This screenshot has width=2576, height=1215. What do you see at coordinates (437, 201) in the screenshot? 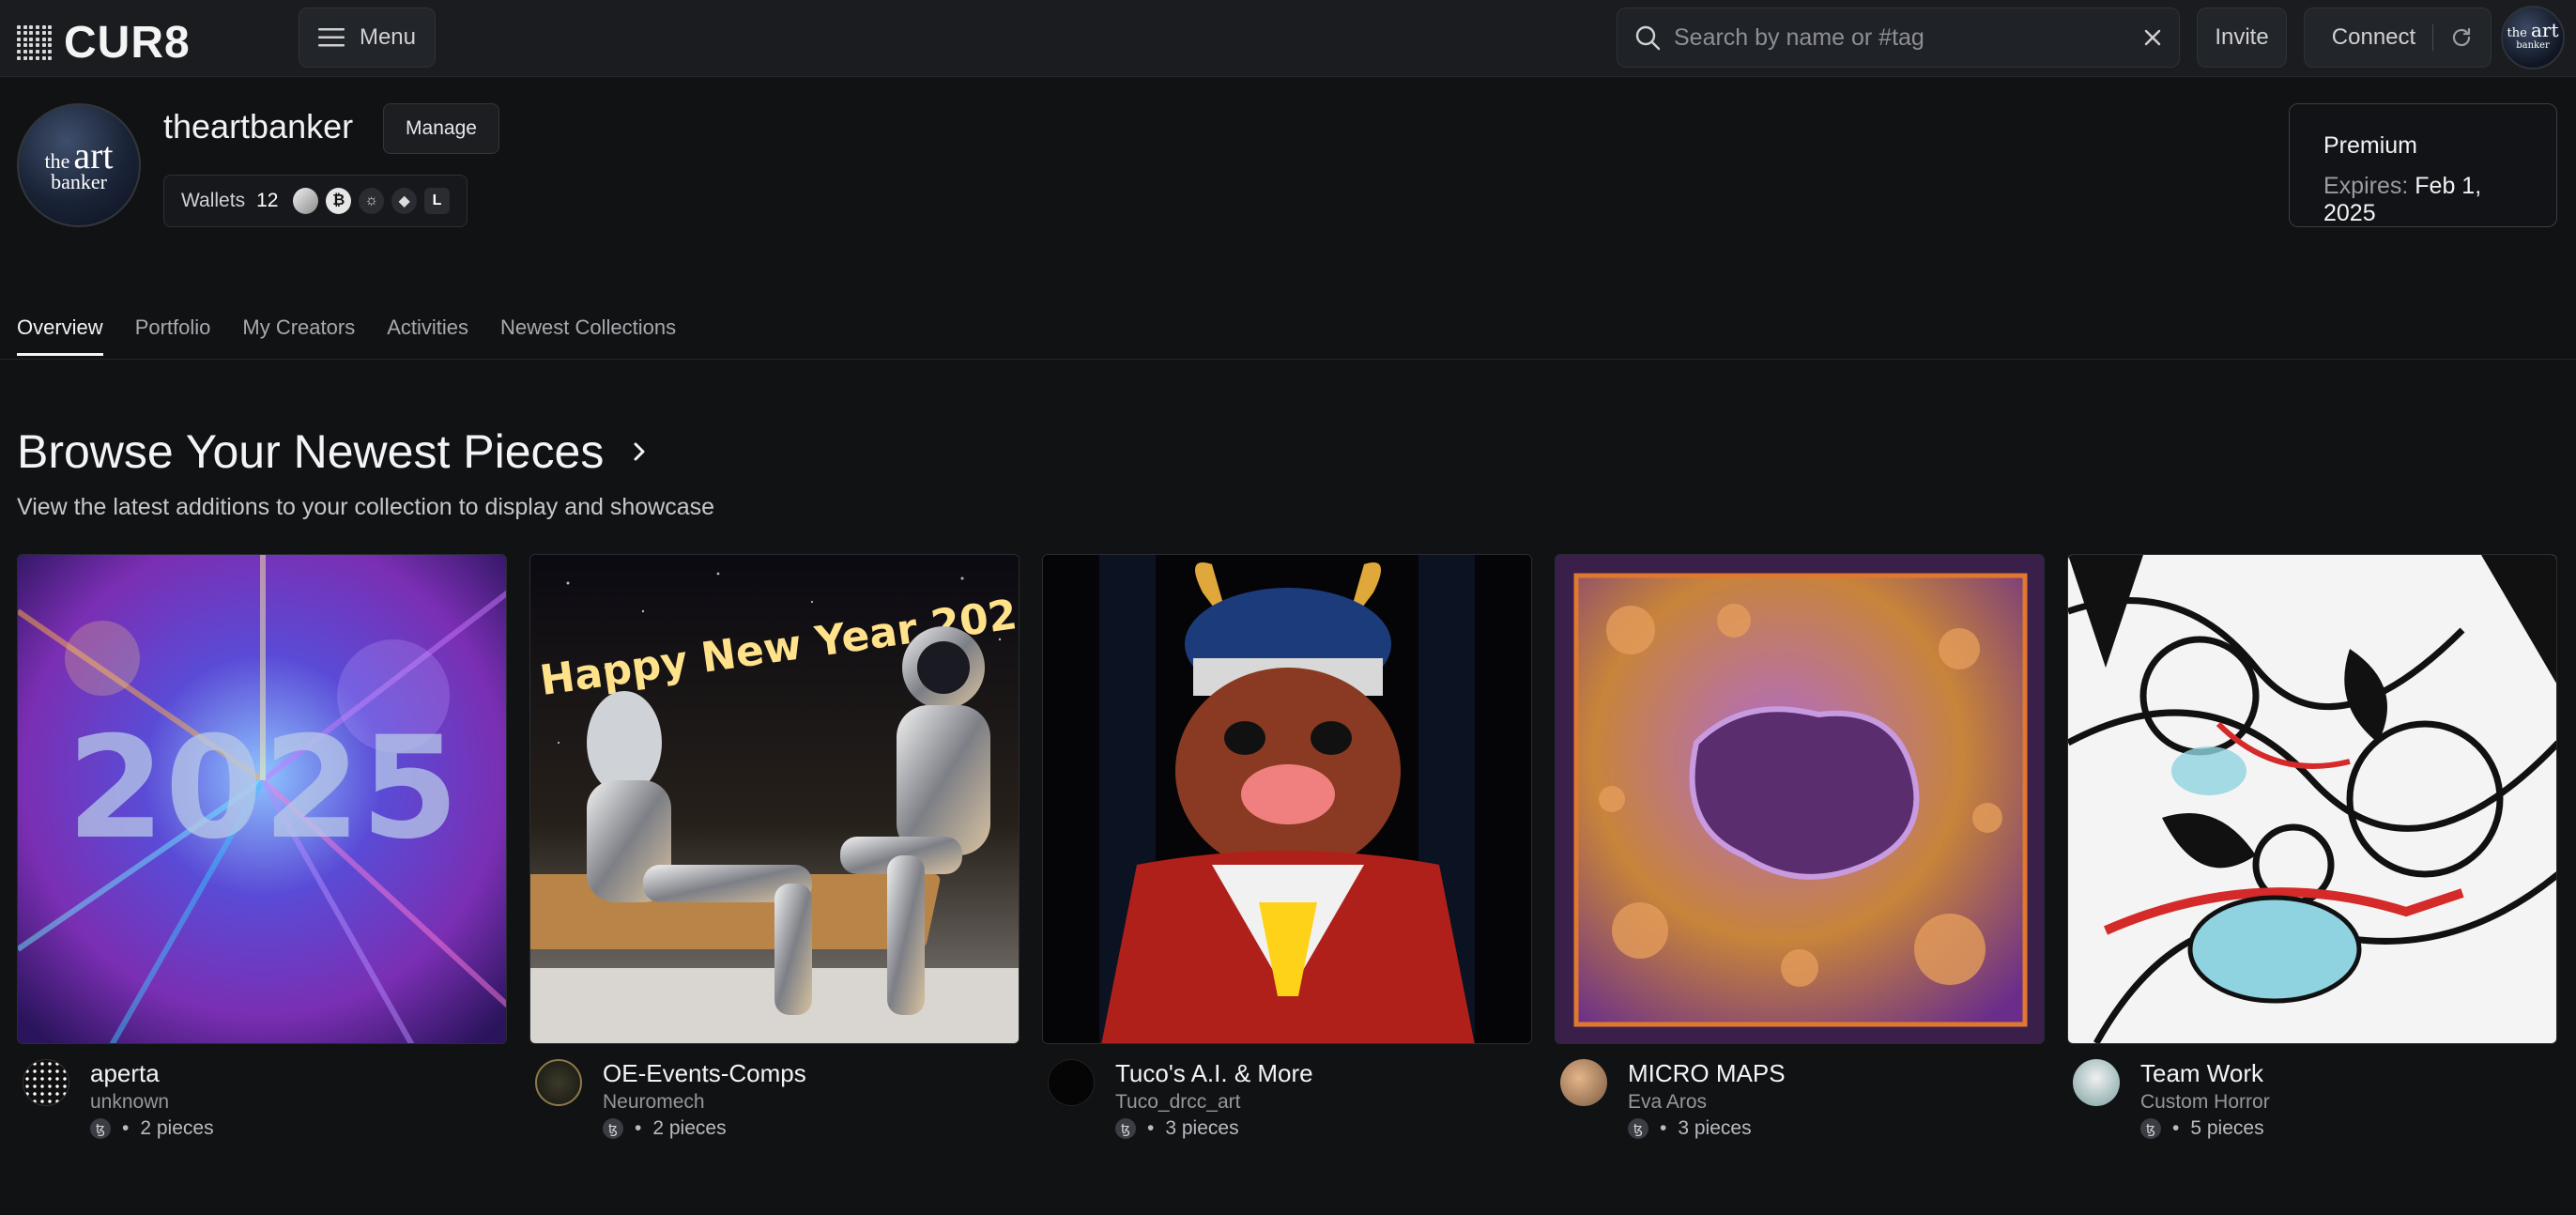
I see `l-chain-icon: L` at bounding box center [437, 201].